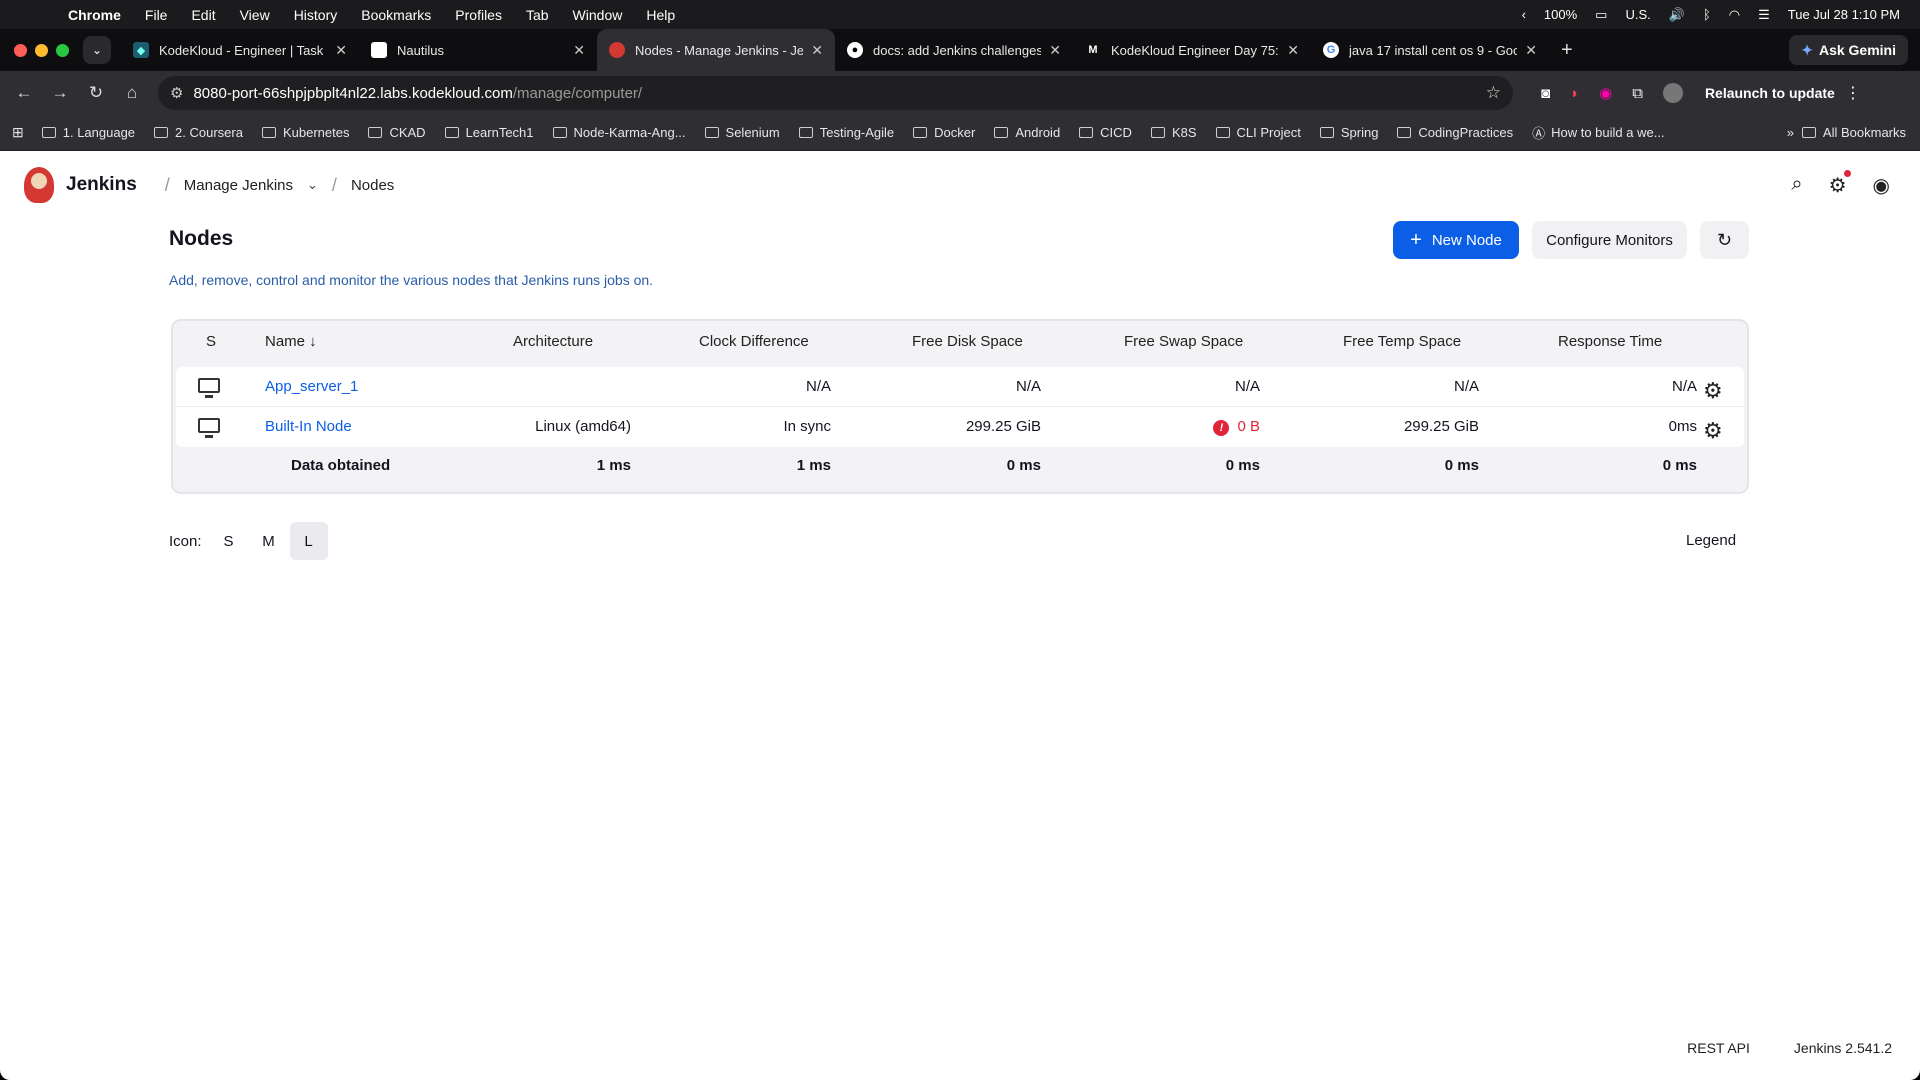  I want to click on home-icon: ⌂, so click(132, 93).